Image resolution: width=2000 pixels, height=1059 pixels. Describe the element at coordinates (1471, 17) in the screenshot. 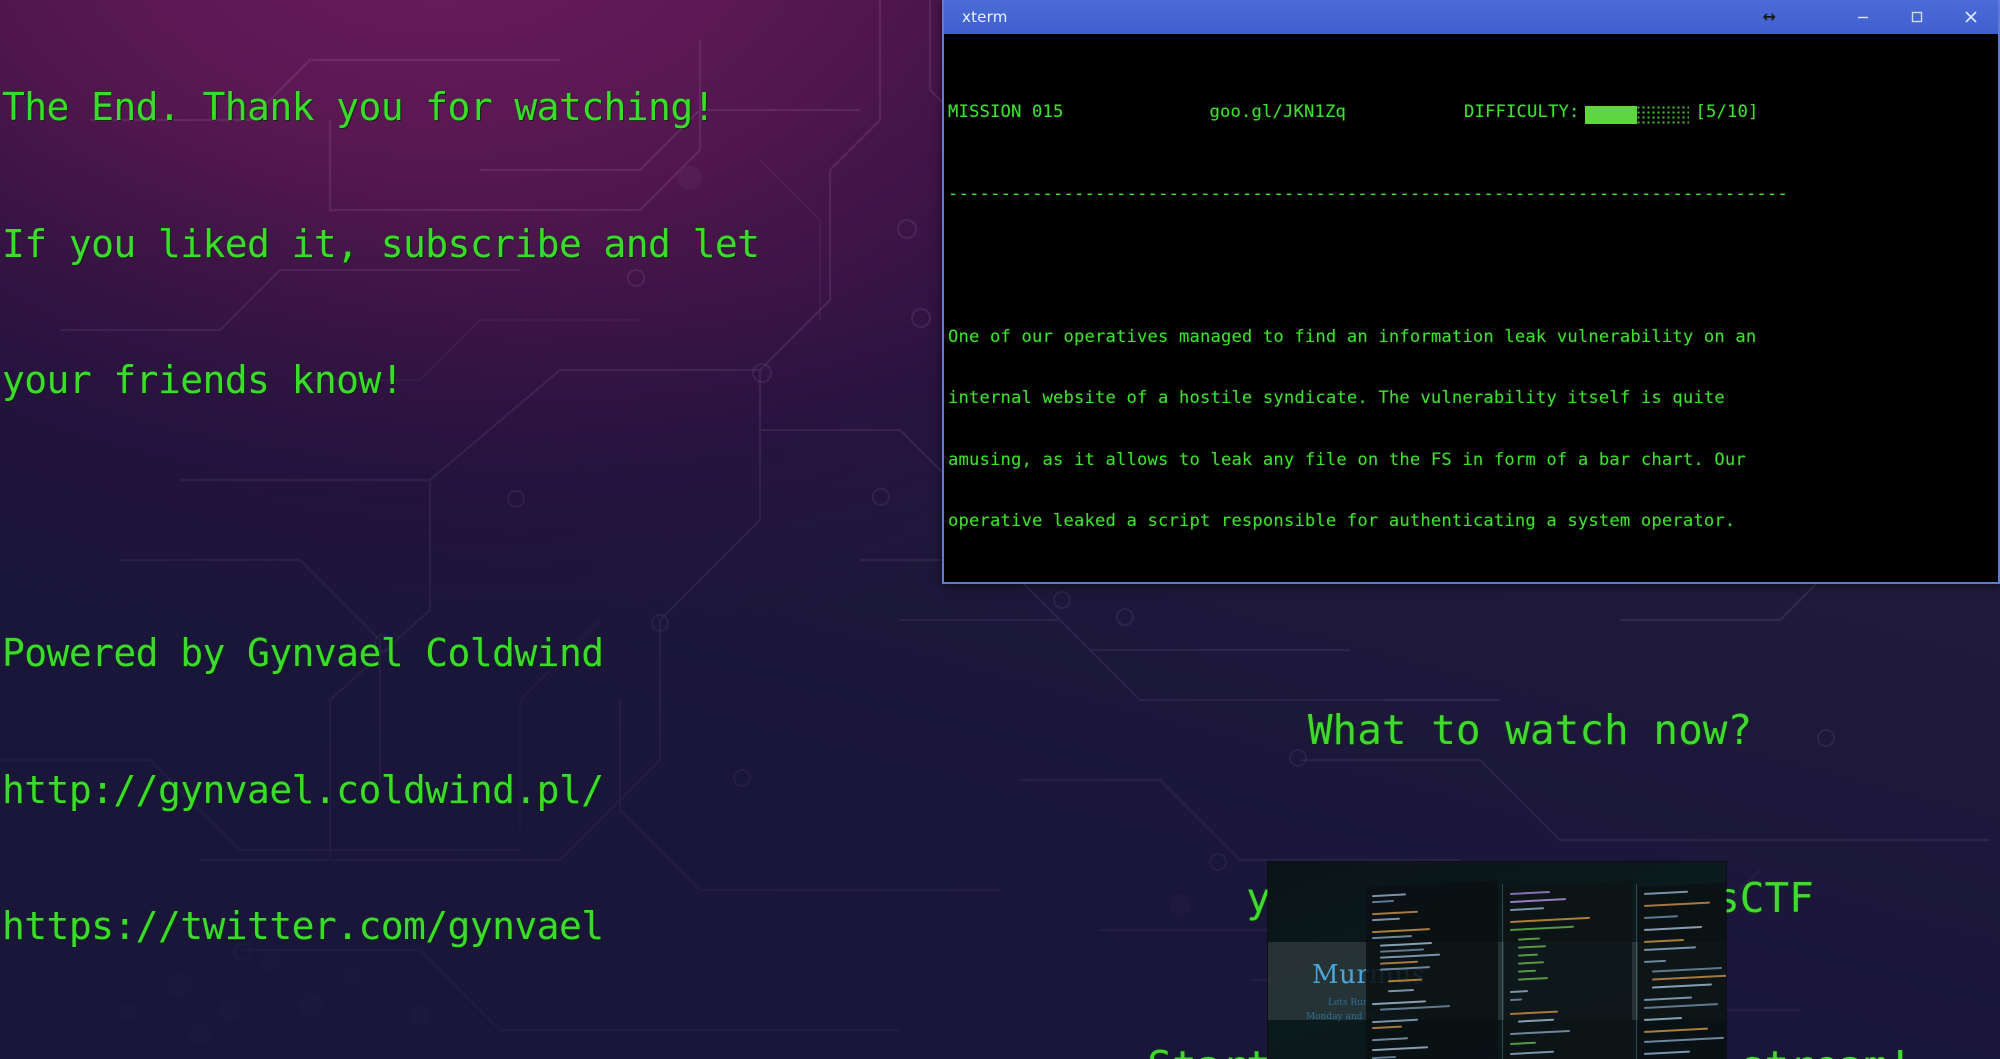

I see `window-titlebar: xterm ↔` at that location.